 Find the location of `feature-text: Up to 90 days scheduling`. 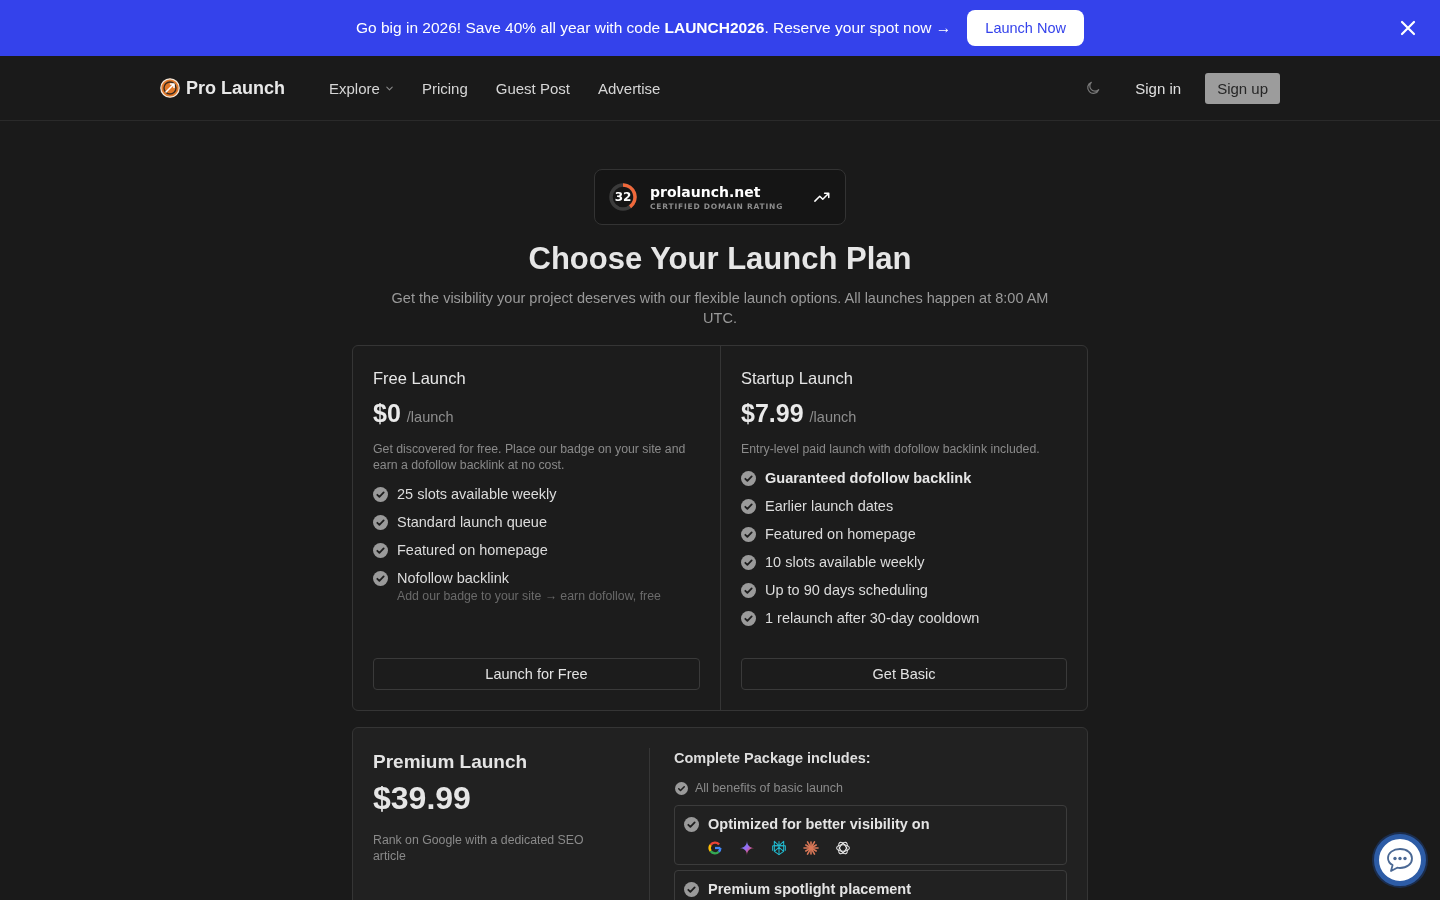

feature-text: Up to 90 days scheduling is located at coordinates (846, 590).